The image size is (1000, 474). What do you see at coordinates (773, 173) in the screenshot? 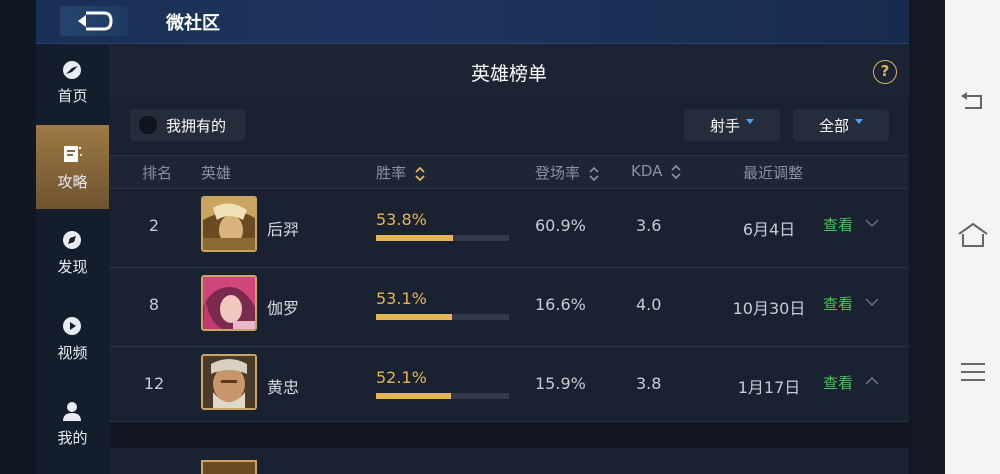
I see `header-update: 最近调整` at bounding box center [773, 173].